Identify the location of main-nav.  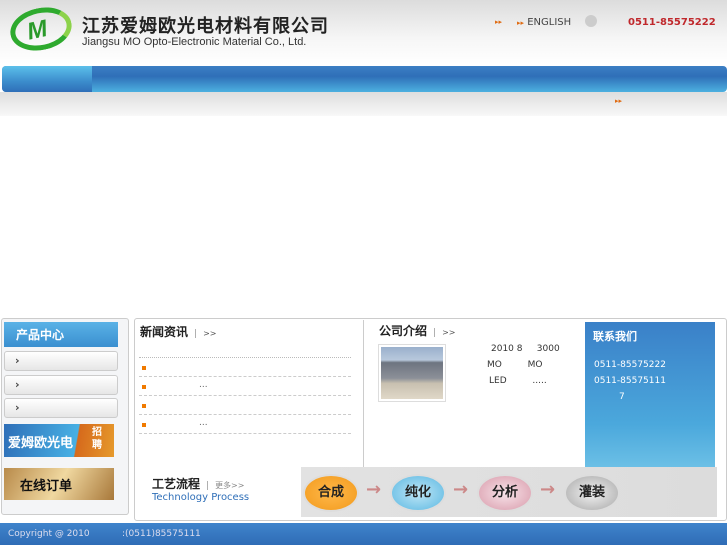
(364, 79).